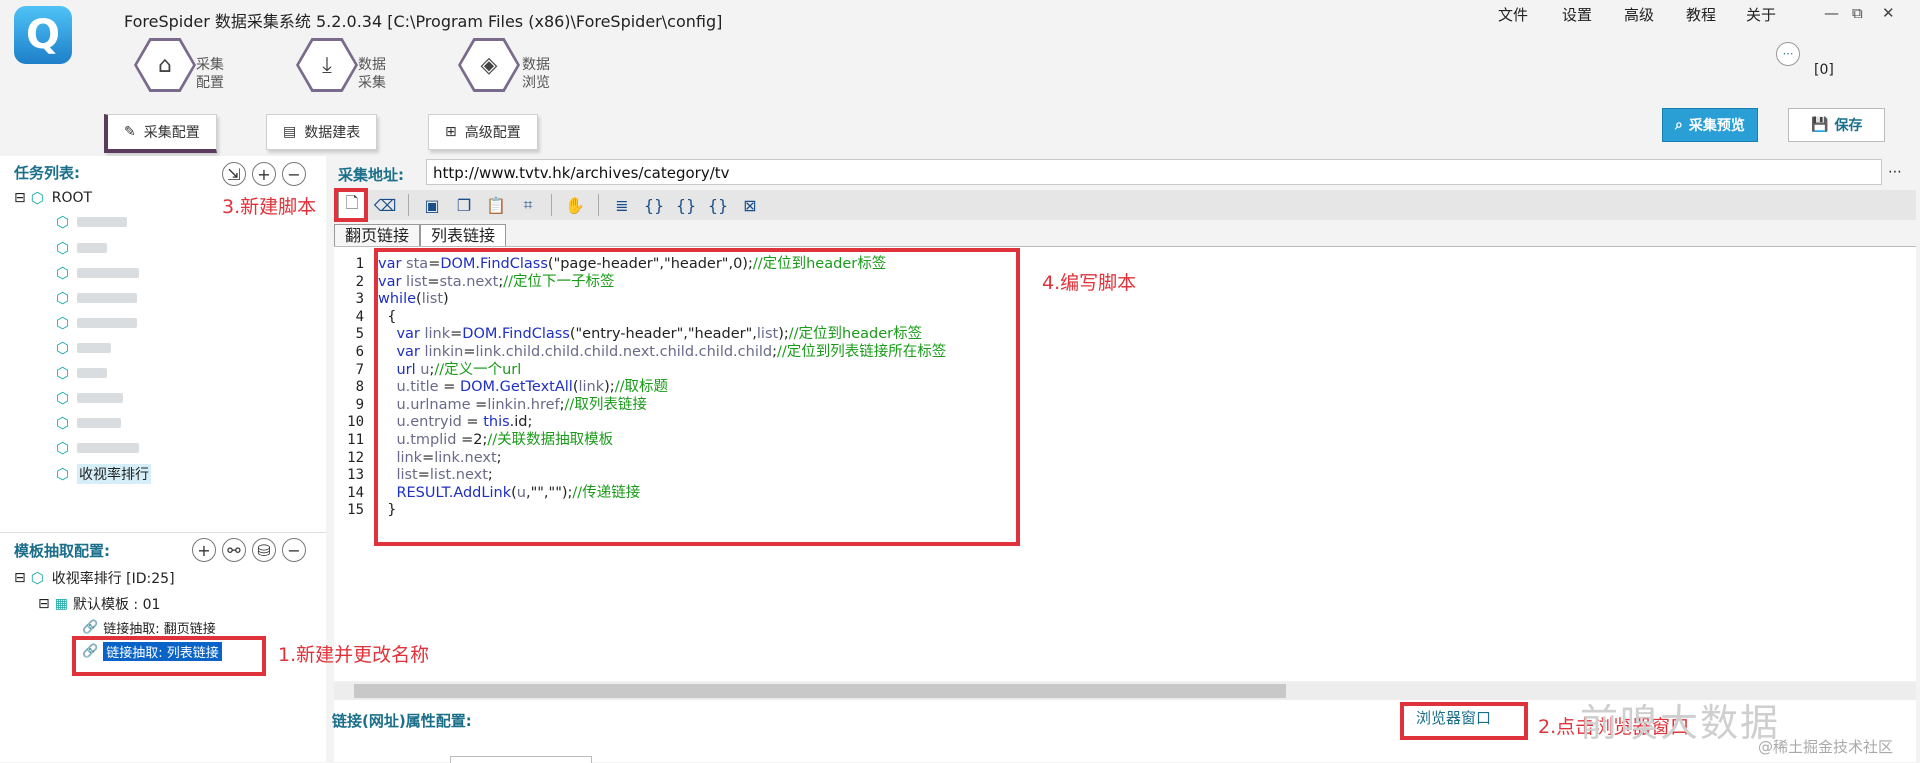  What do you see at coordinates (61, 604) in the screenshot?
I see `table-icon: ▦` at bounding box center [61, 604].